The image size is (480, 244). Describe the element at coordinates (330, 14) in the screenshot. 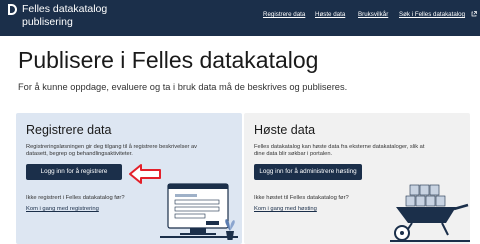

I see `nav-hoste-data: Høste data` at that location.